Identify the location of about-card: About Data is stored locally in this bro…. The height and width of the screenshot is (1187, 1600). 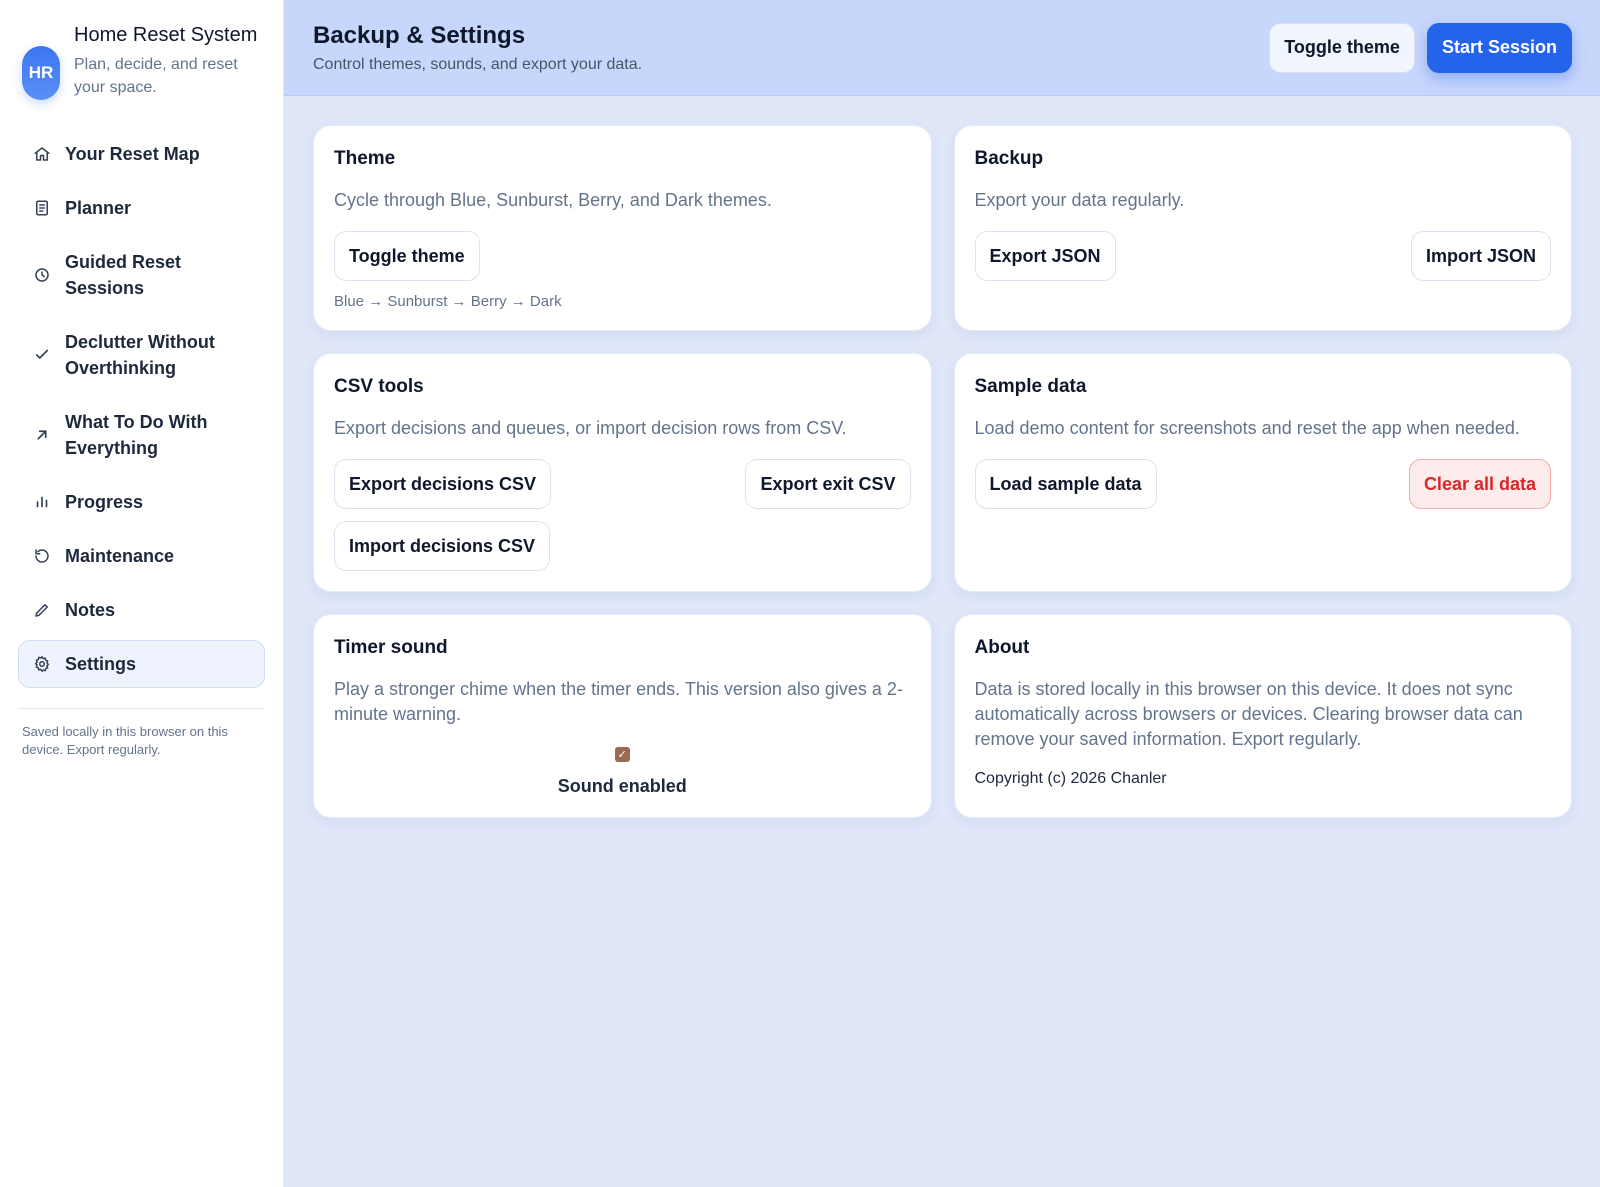
(1262, 716).